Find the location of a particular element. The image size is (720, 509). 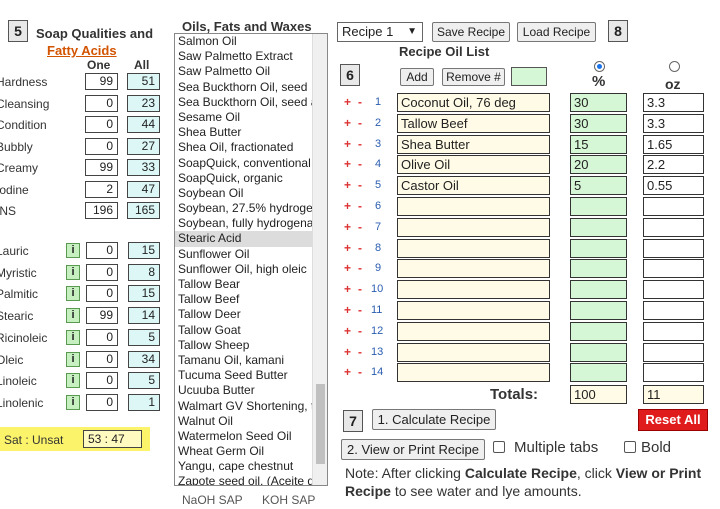

recipe-oil-cell: Coconut Oil, 76 deg is located at coordinates (473, 102).